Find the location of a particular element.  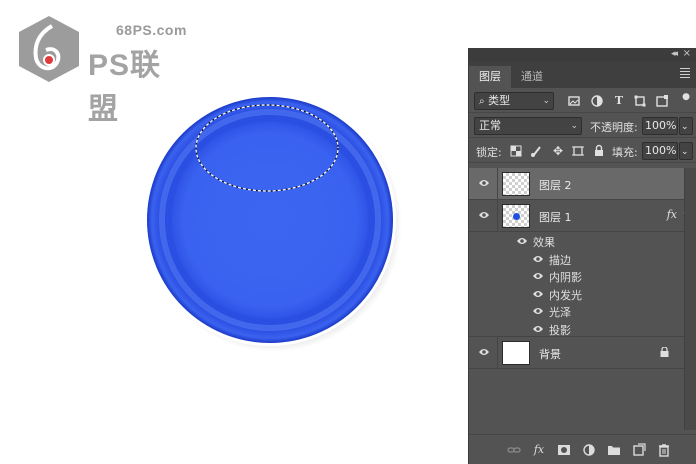

trash-icon is located at coordinates (664, 450).